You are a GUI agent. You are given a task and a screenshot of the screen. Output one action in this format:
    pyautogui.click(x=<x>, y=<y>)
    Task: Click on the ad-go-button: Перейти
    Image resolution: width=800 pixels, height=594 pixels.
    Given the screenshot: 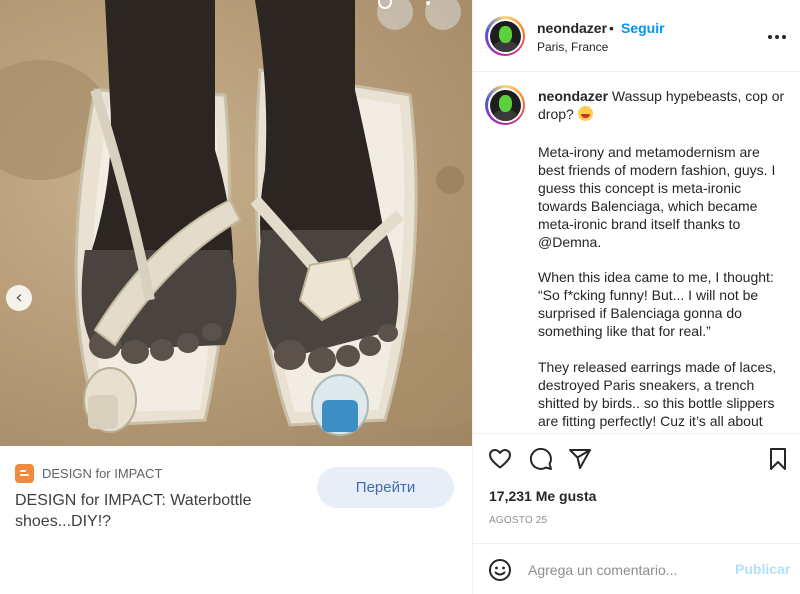 What is the action you would take?
    pyautogui.click(x=385, y=487)
    